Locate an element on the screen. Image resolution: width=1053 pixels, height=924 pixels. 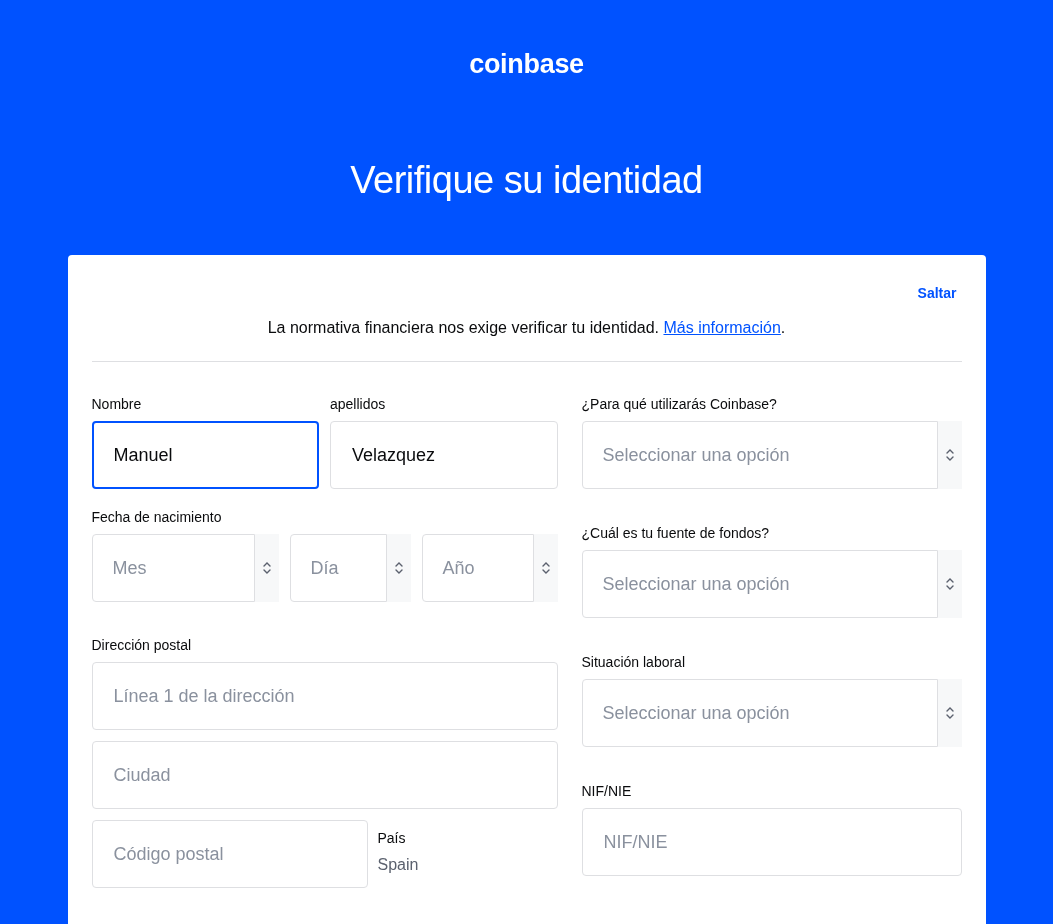
country-value: Spain is located at coordinates (398, 865).